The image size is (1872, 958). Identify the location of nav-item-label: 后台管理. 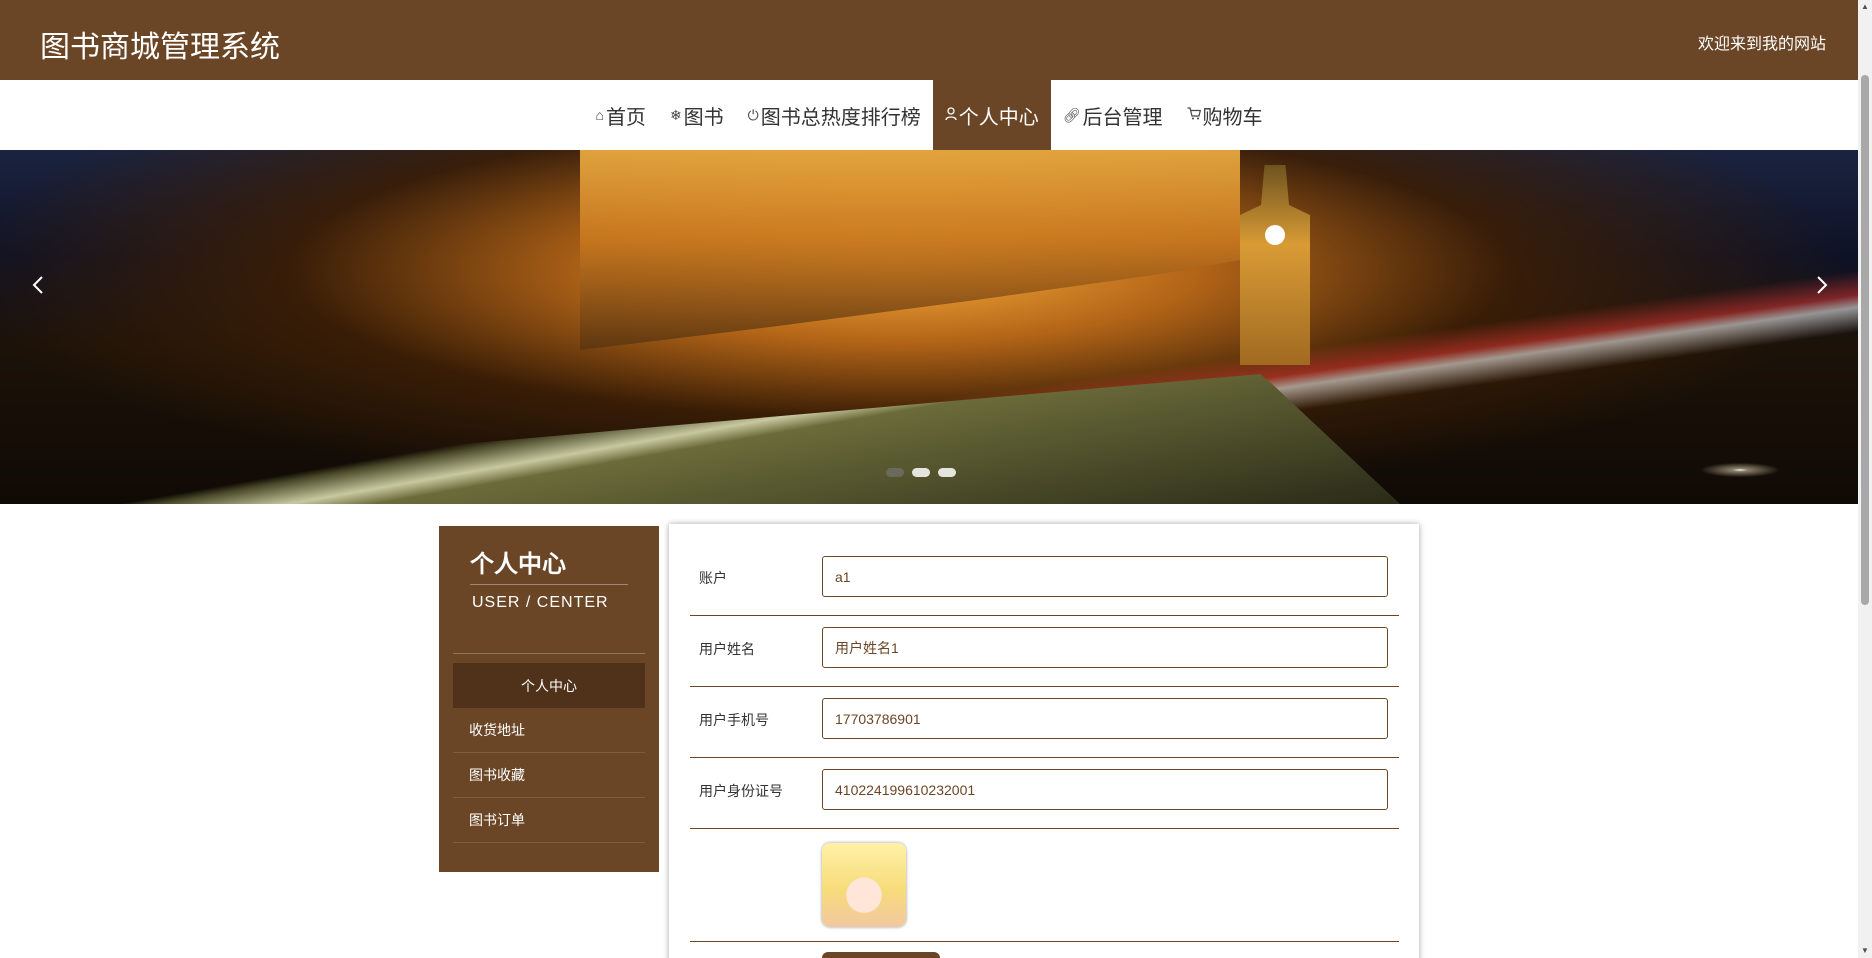
(1122, 117).